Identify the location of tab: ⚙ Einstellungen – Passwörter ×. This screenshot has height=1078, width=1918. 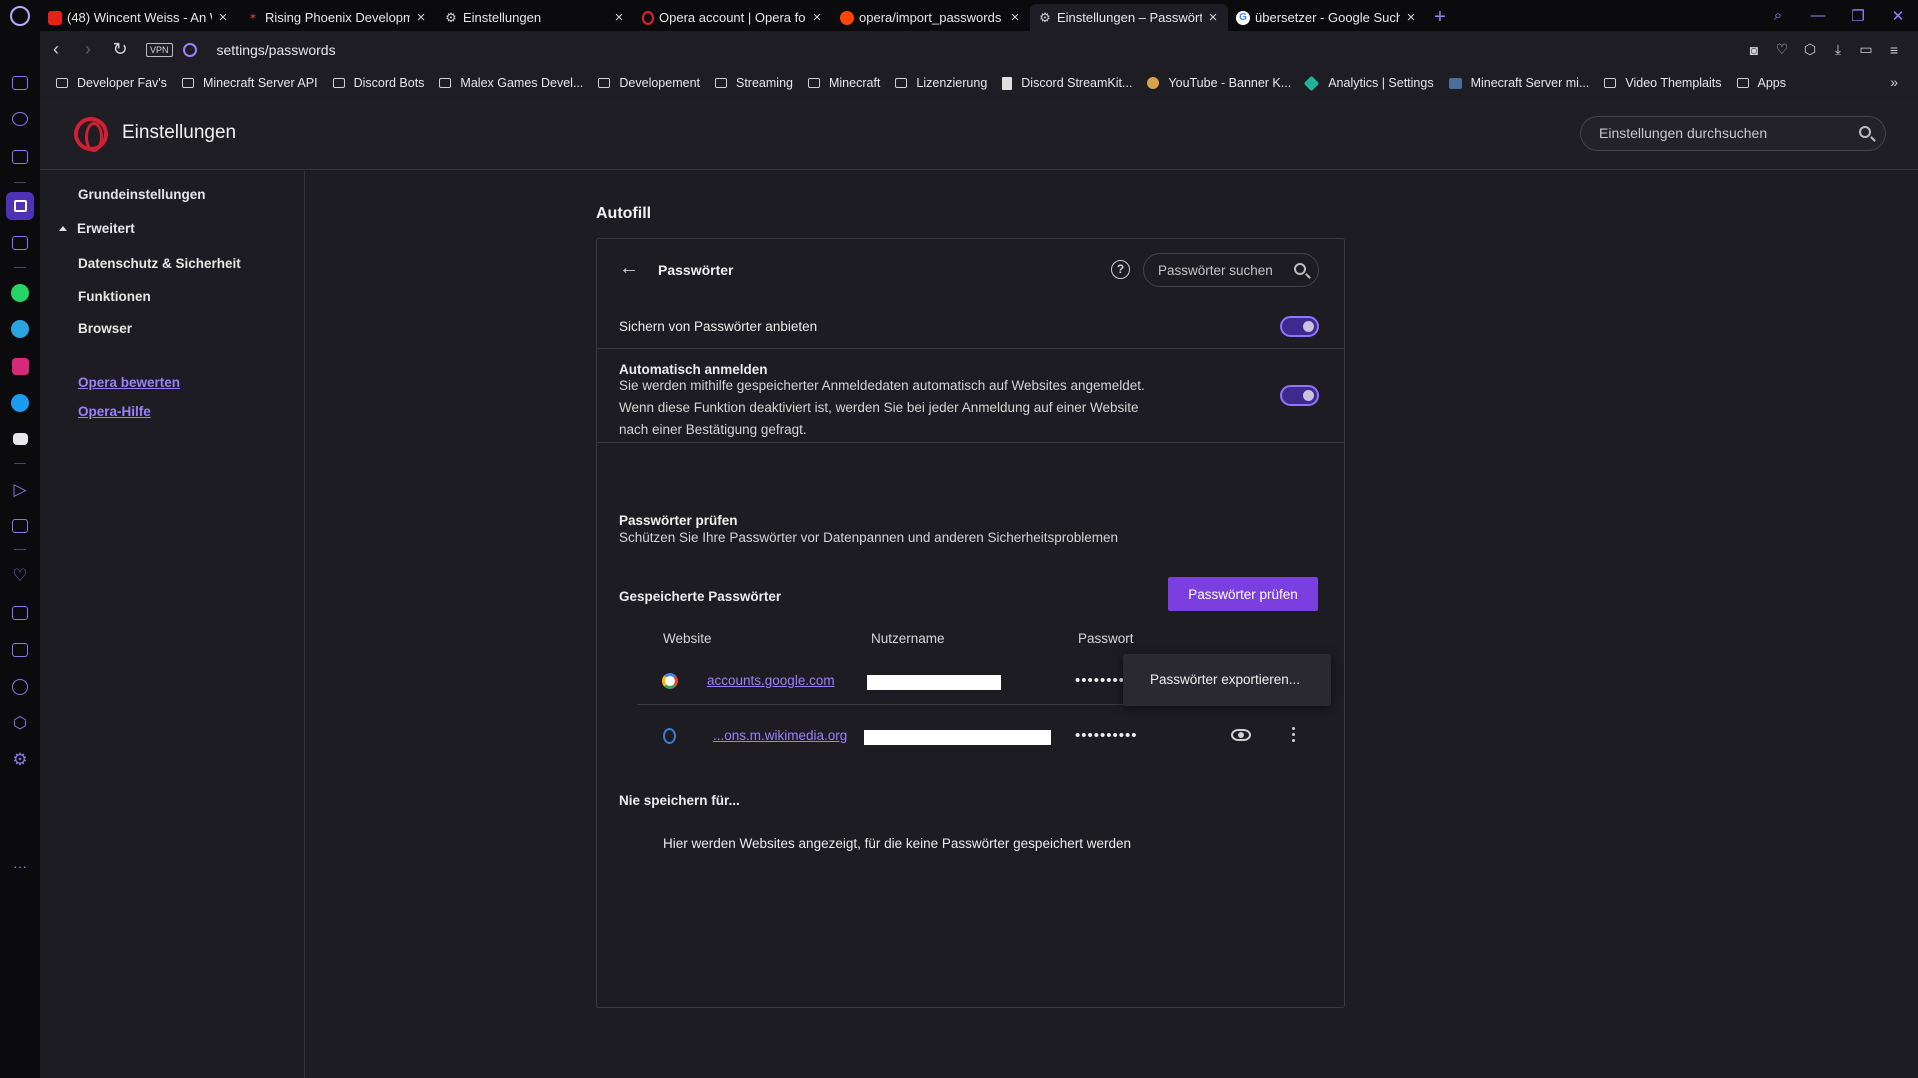
(1129, 17).